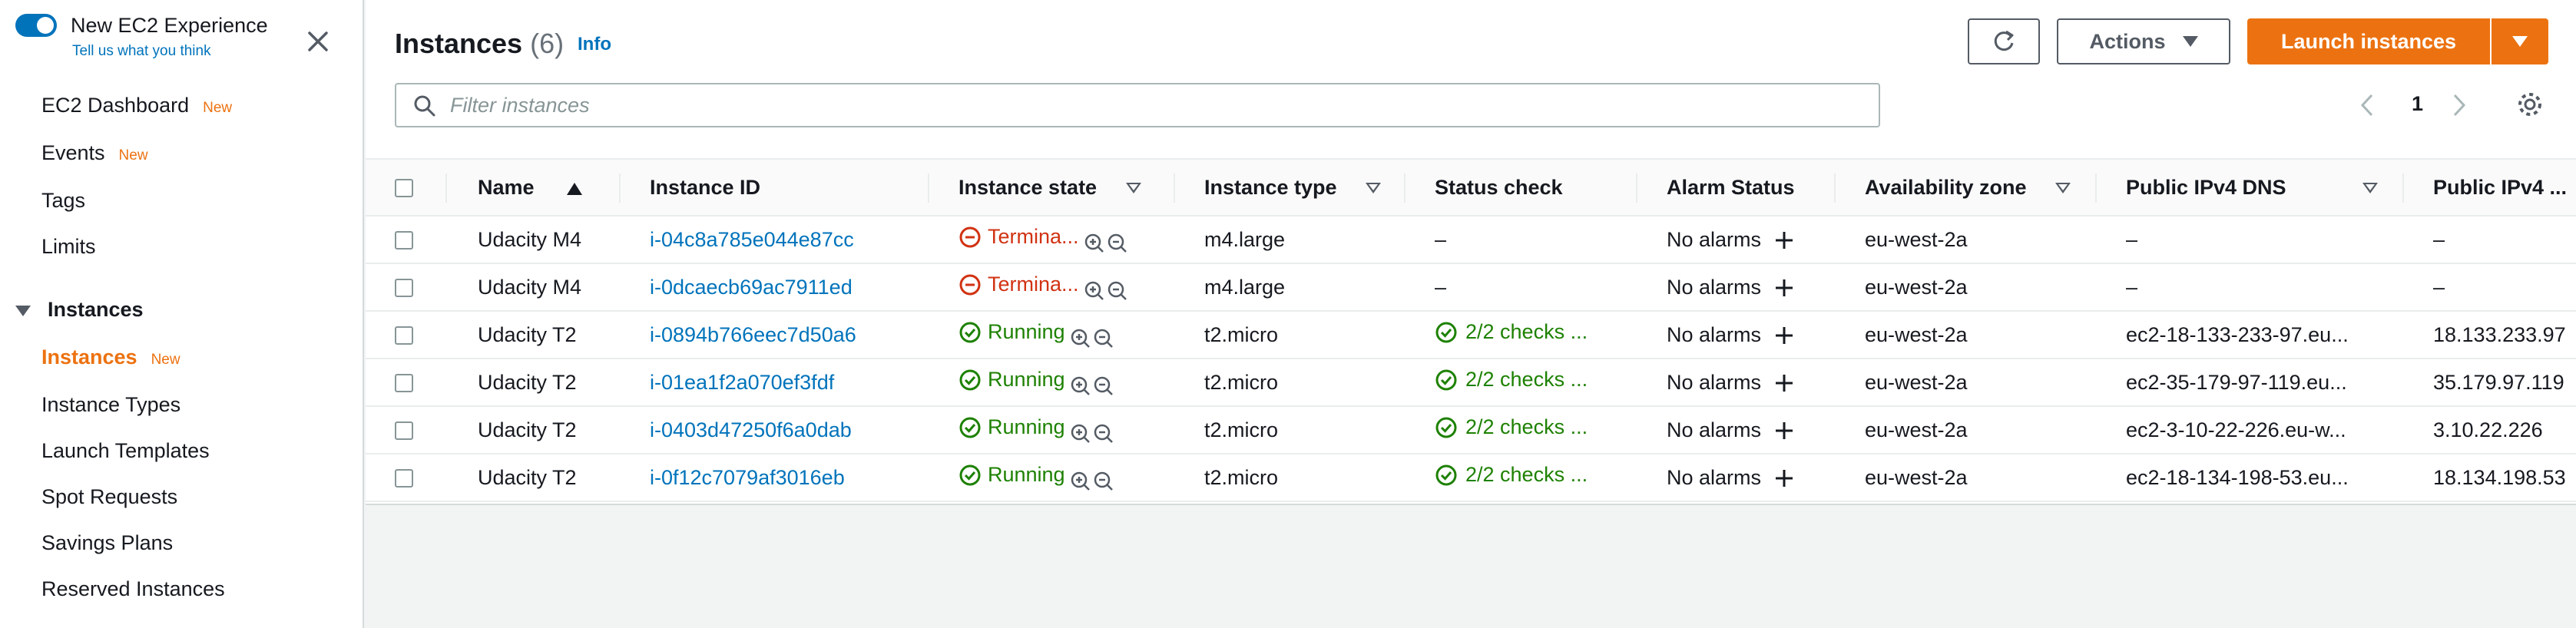  I want to click on sidebar-item-label: Spot Requests, so click(109, 496).